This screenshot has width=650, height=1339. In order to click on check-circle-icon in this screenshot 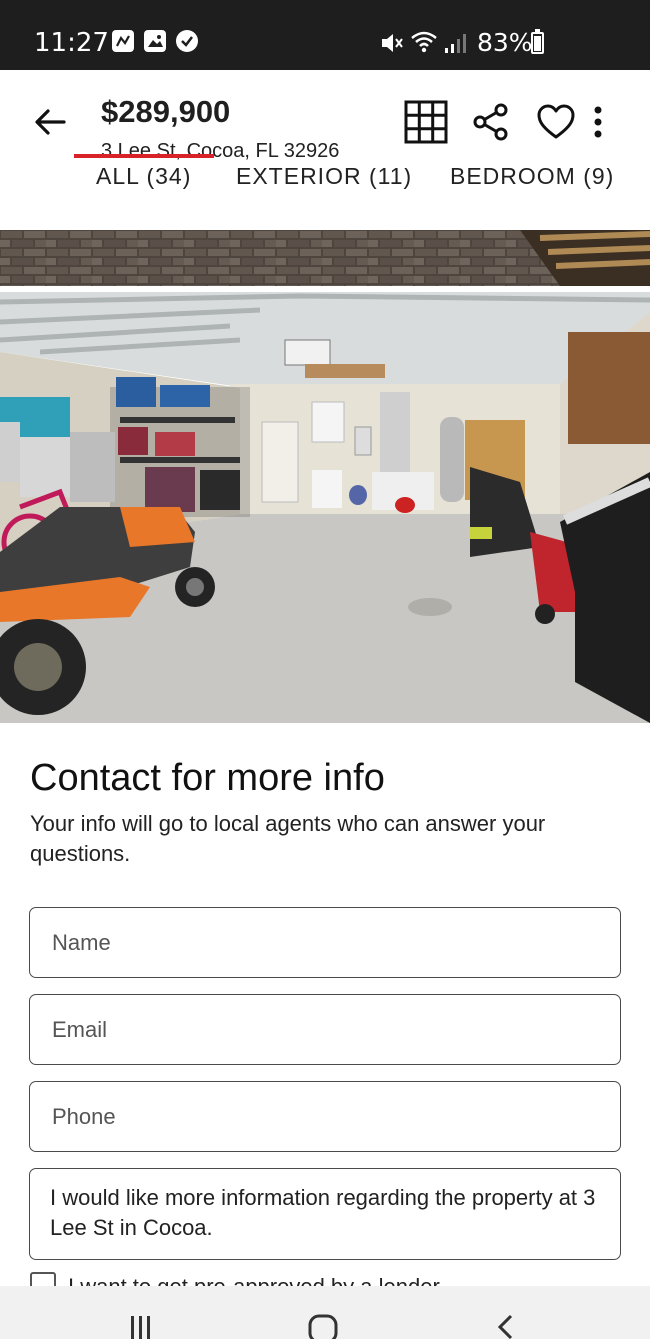, I will do `click(187, 41)`.